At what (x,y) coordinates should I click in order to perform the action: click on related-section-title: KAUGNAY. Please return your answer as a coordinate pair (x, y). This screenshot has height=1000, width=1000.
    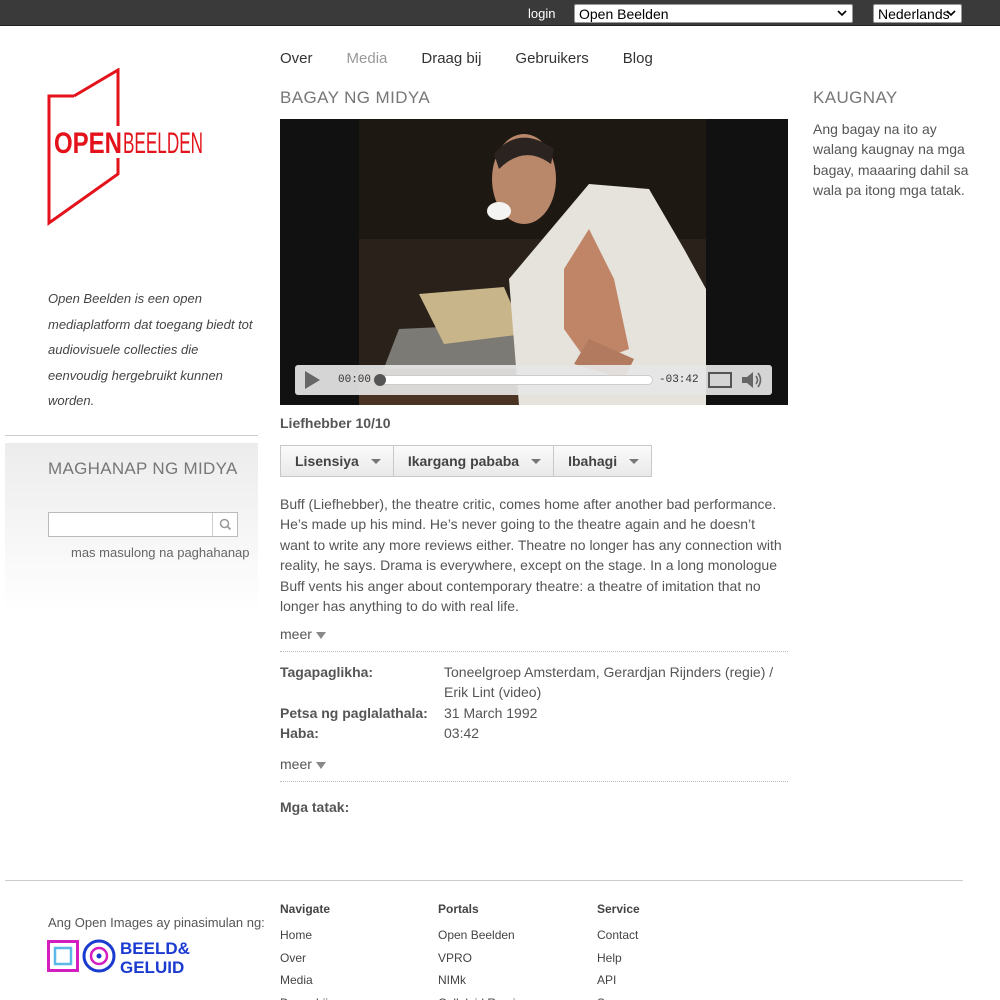
    Looking at the image, I should click on (855, 97).